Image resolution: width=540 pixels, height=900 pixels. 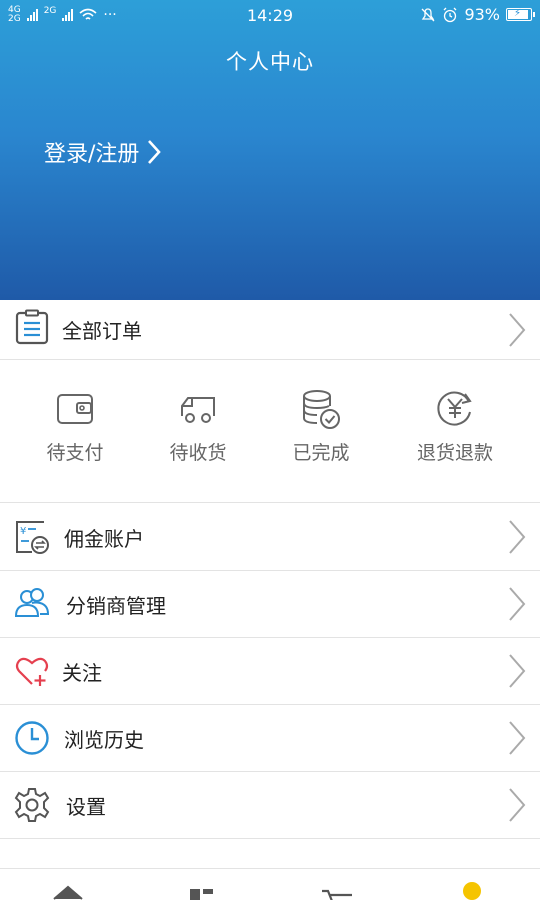 What do you see at coordinates (202, 889) in the screenshot?
I see `category-icon` at bounding box center [202, 889].